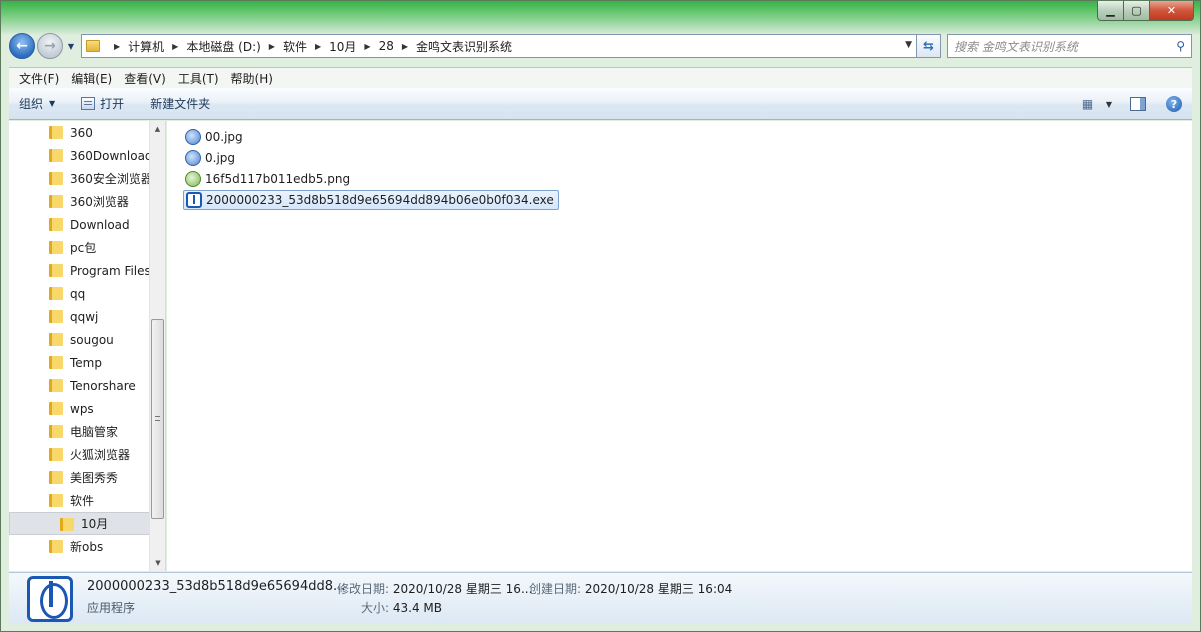 The height and width of the screenshot is (632, 1201). I want to click on nav-folder-item: qq, so click(79, 293).